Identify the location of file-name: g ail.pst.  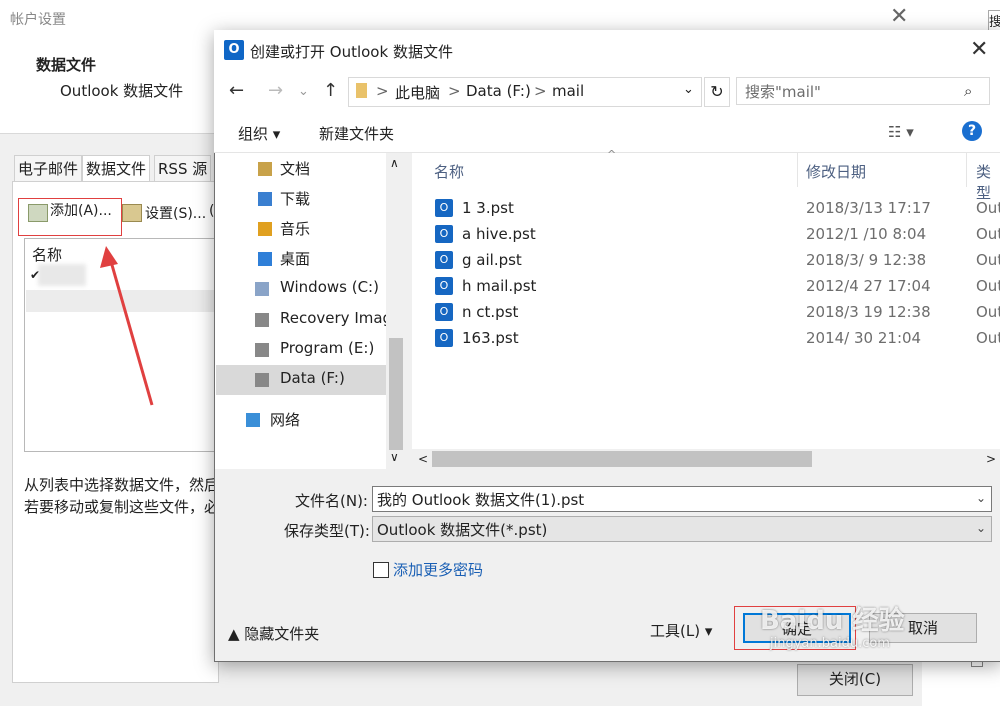
(492, 260).